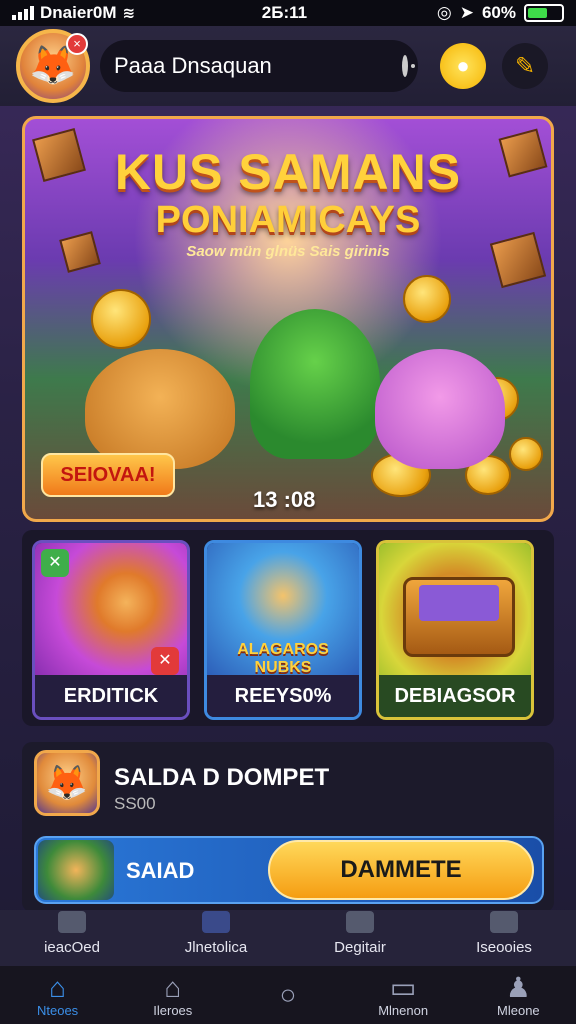 The height and width of the screenshot is (1024, 576). What do you see at coordinates (504, 933) in the screenshot?
I see `sub-nav-item-4: Iseooies` at bounding box center [504, 933].